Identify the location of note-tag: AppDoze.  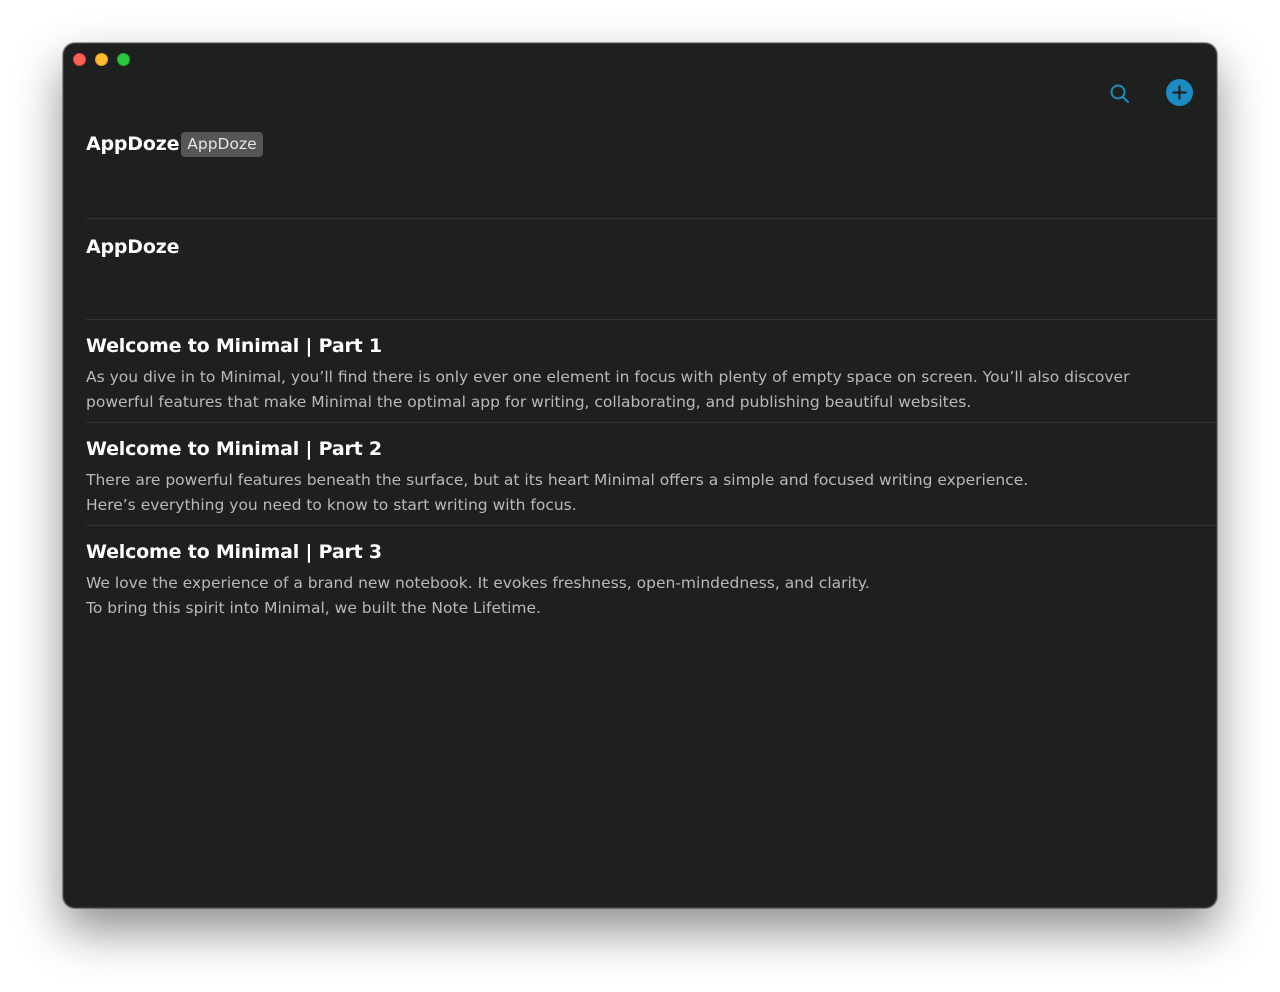
(222, 144).